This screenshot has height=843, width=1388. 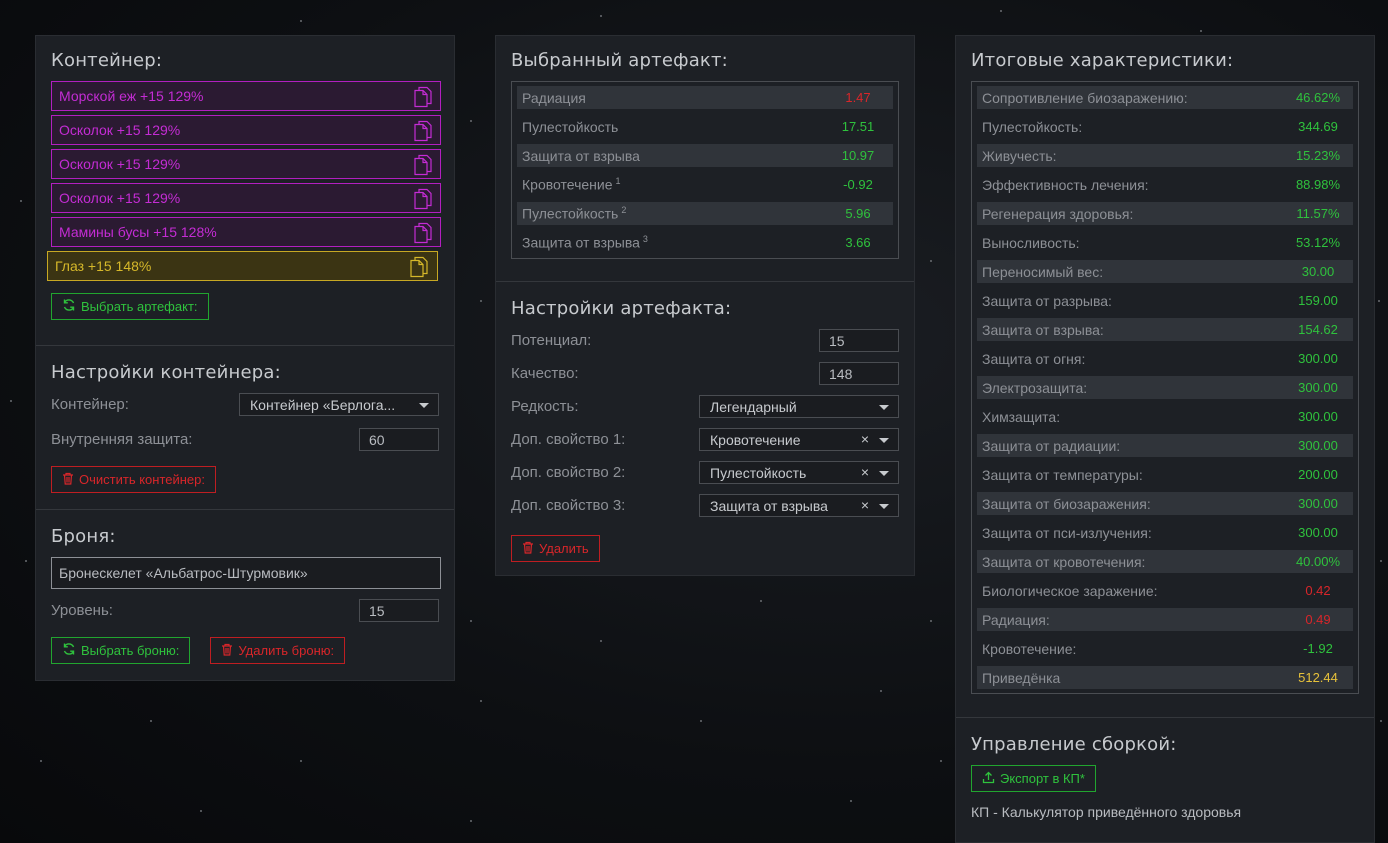 What do you see at coordinates (246, 573) in the screenshot?
I see `armor-field: Бронескелет «Альбатрос-Штурмовик»` at bounding box center [246, 573].